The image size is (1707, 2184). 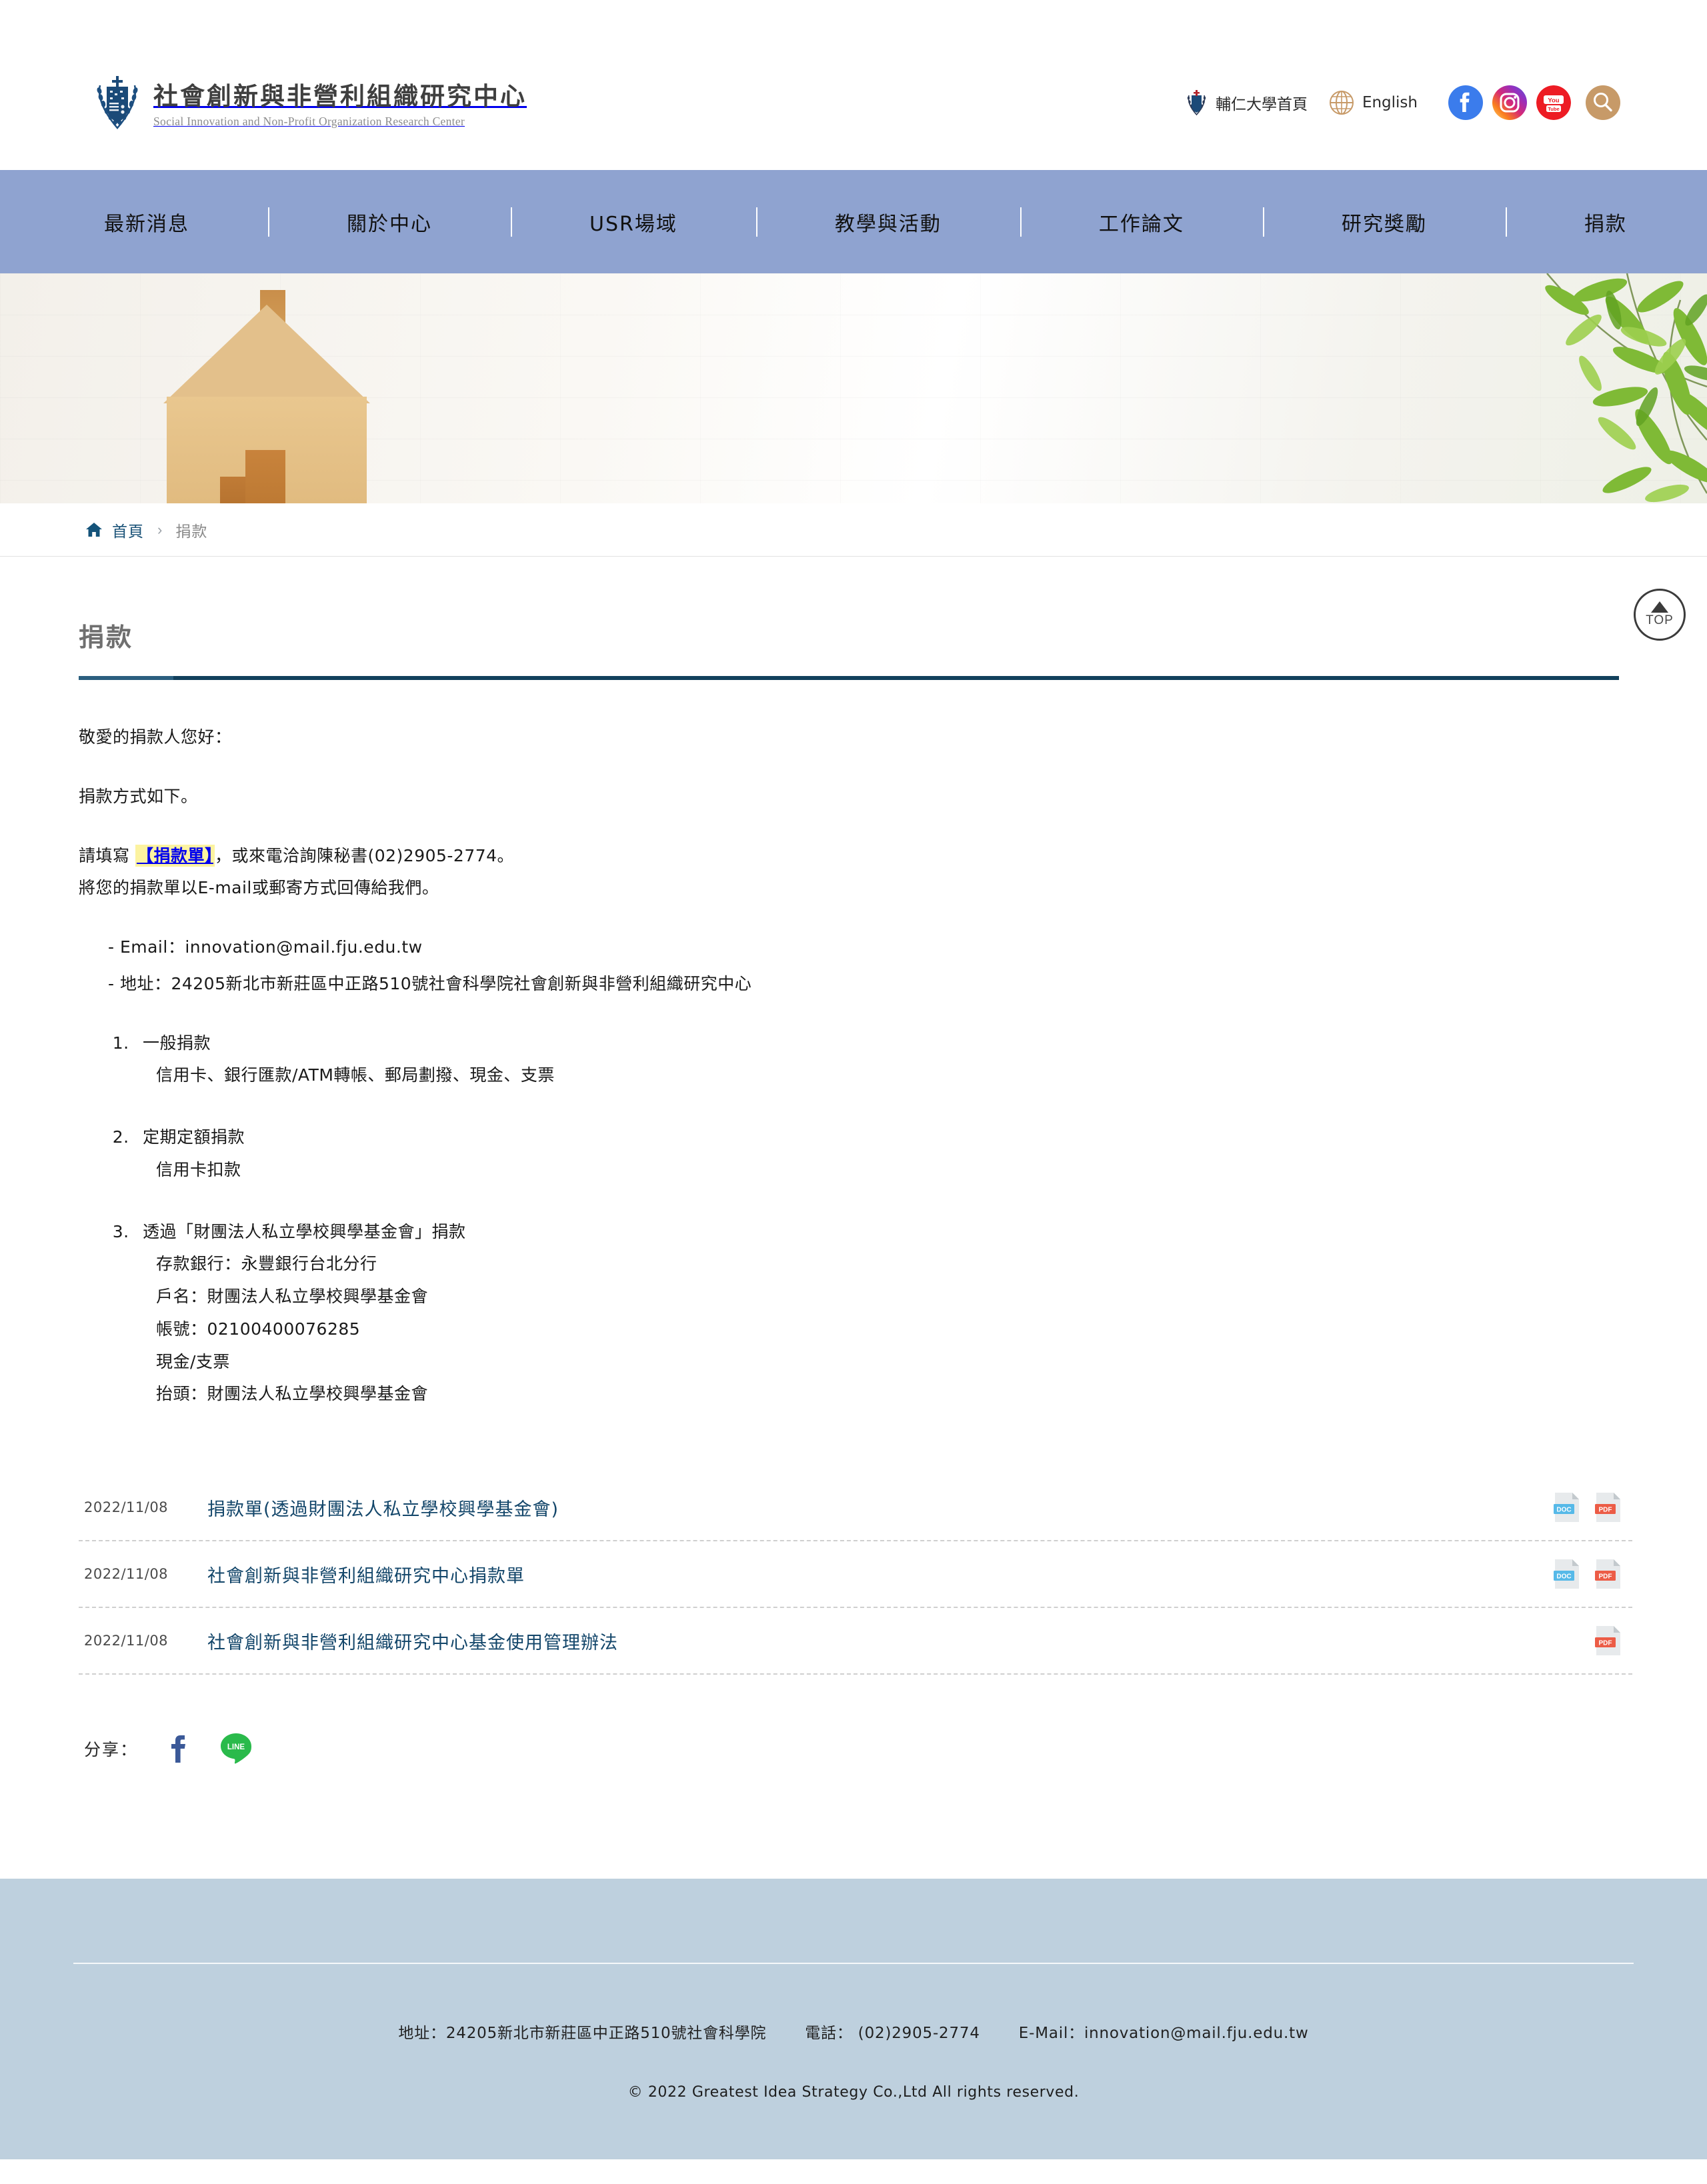 What do you see at coordinates (265, 947) in the screenshot?
I see `contact-email: - Email：innovation@mail.fju.edu.tw` at bounding box center [265, 947].